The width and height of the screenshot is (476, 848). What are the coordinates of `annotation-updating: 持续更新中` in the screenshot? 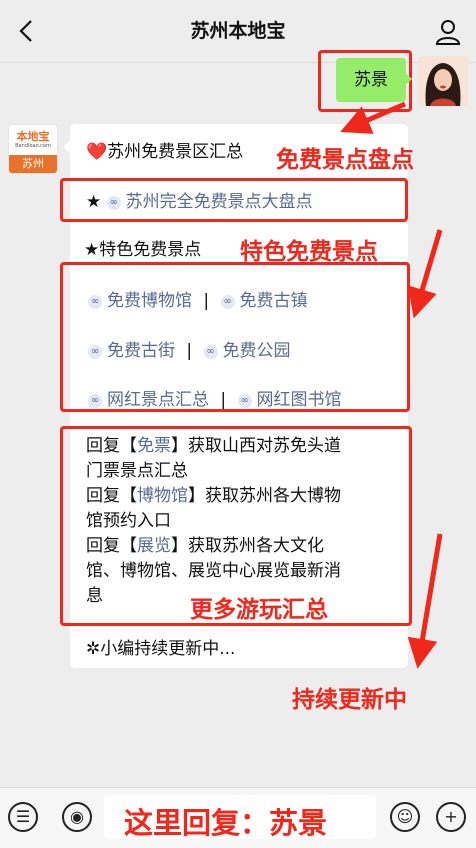 It's located at (349, 700).